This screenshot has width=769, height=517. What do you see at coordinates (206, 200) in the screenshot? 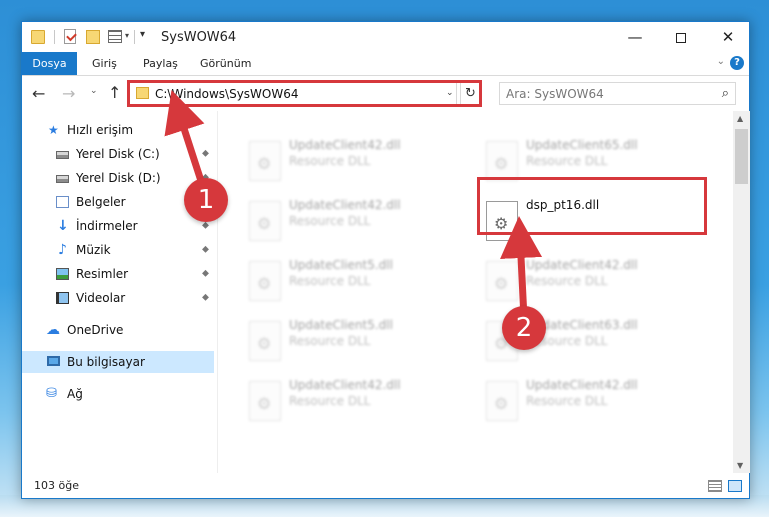
I see `callout-badge-1: 1` at bounding box center [206, 200].